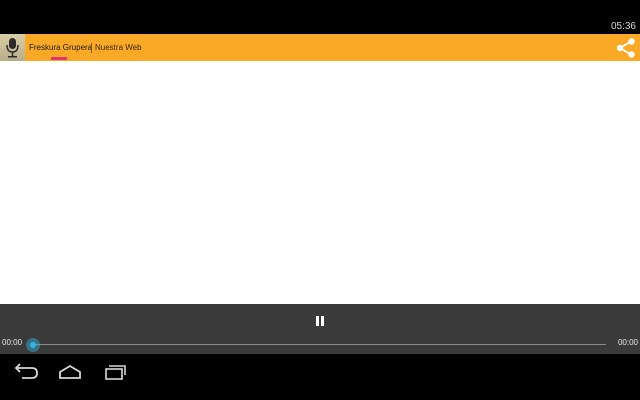  Describe the element at coordinates (320, 321) in the screenshot. I see `pause-icon` at that location.